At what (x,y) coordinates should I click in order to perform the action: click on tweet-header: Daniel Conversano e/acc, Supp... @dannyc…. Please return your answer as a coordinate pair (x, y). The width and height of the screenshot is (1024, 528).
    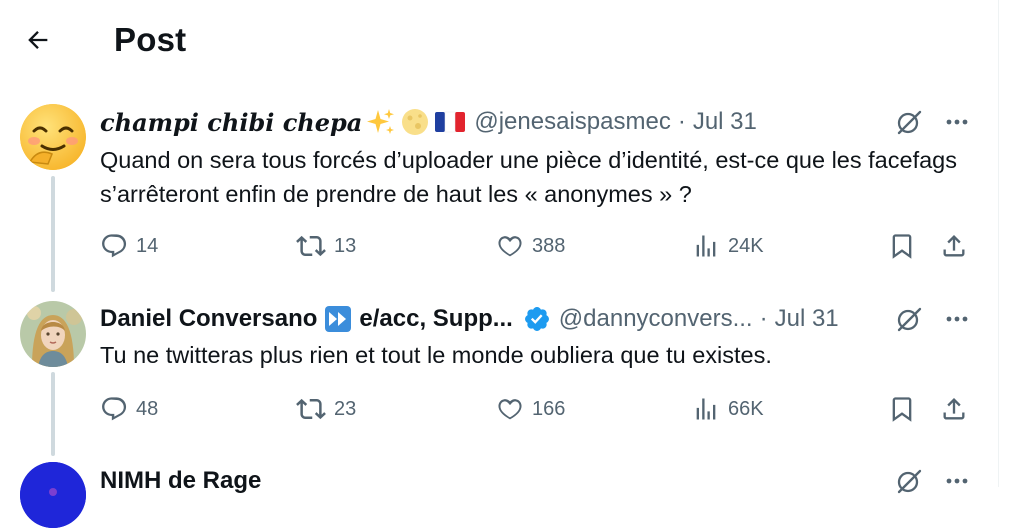
    Looking at the image, I should click on (536, 319).